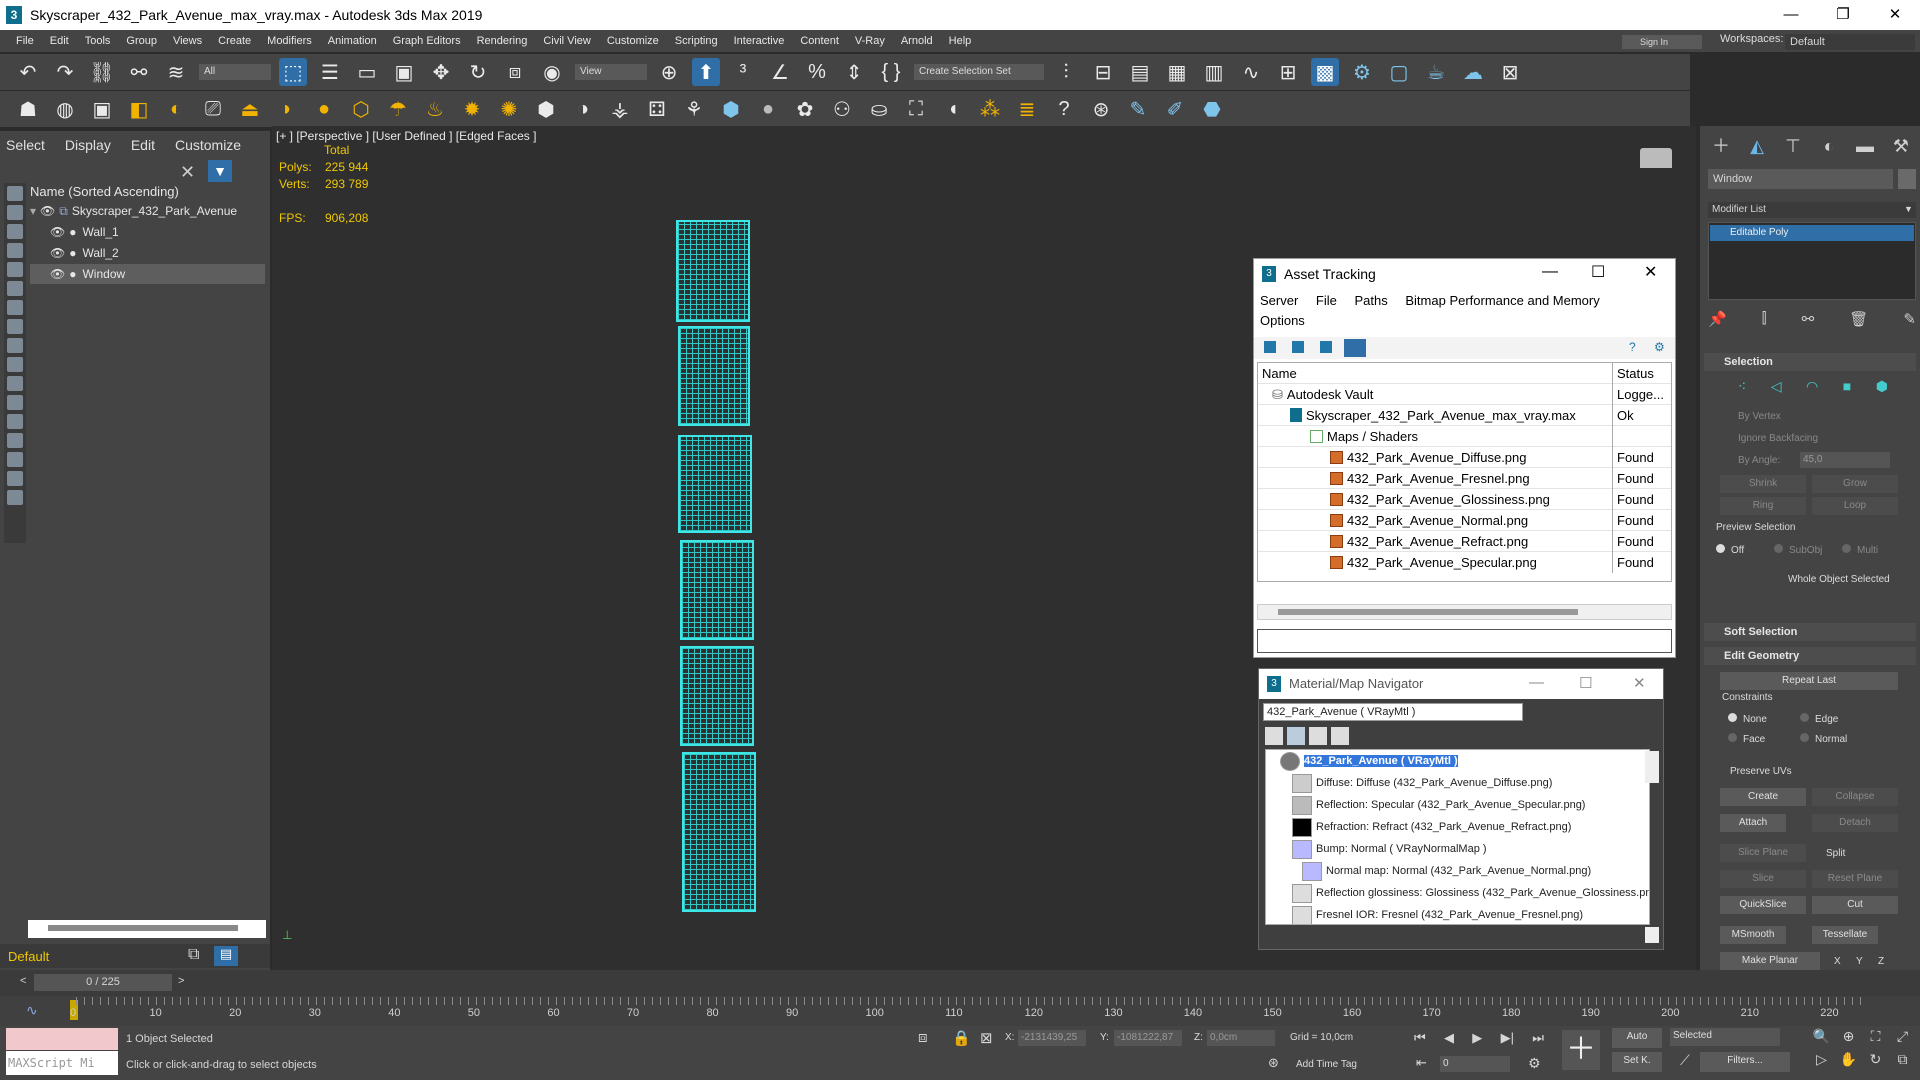 This screenshot has height=1080, width=1920. I want to click on vray-camera-icon: ⎚, so click(213, 109).